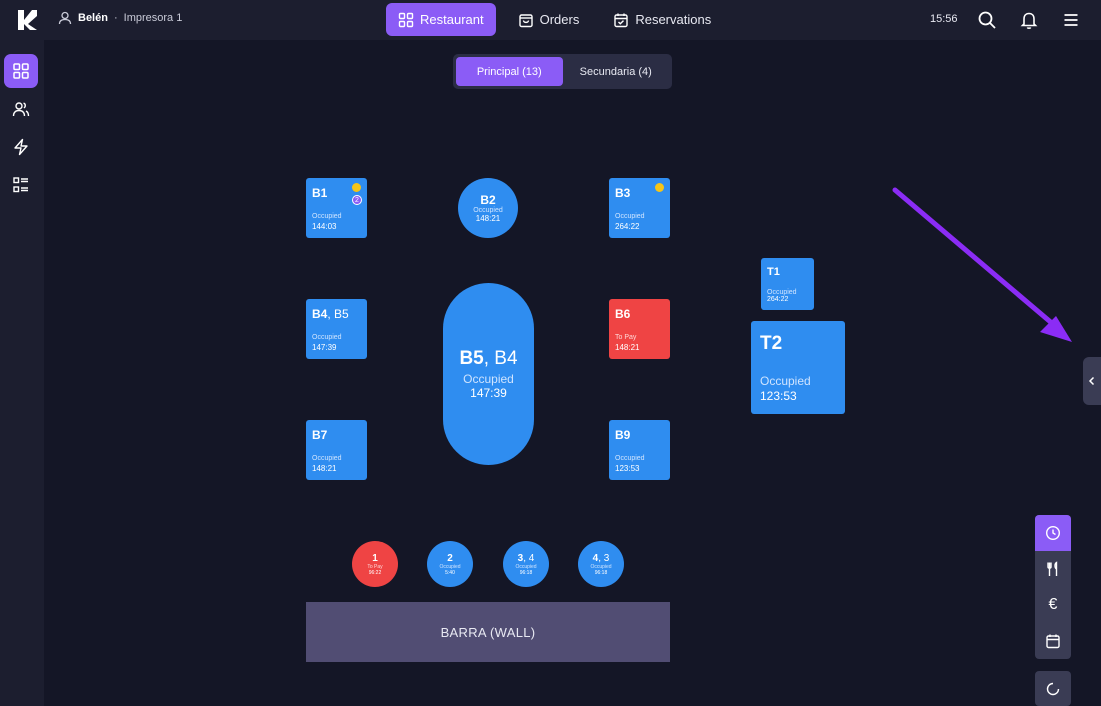 This screenshot has width=1101, height=706. What do you see at coordinates (627, 226) in the screenshot?
I see `table-b3-time: 264:22` at bounding box center [627, 226].